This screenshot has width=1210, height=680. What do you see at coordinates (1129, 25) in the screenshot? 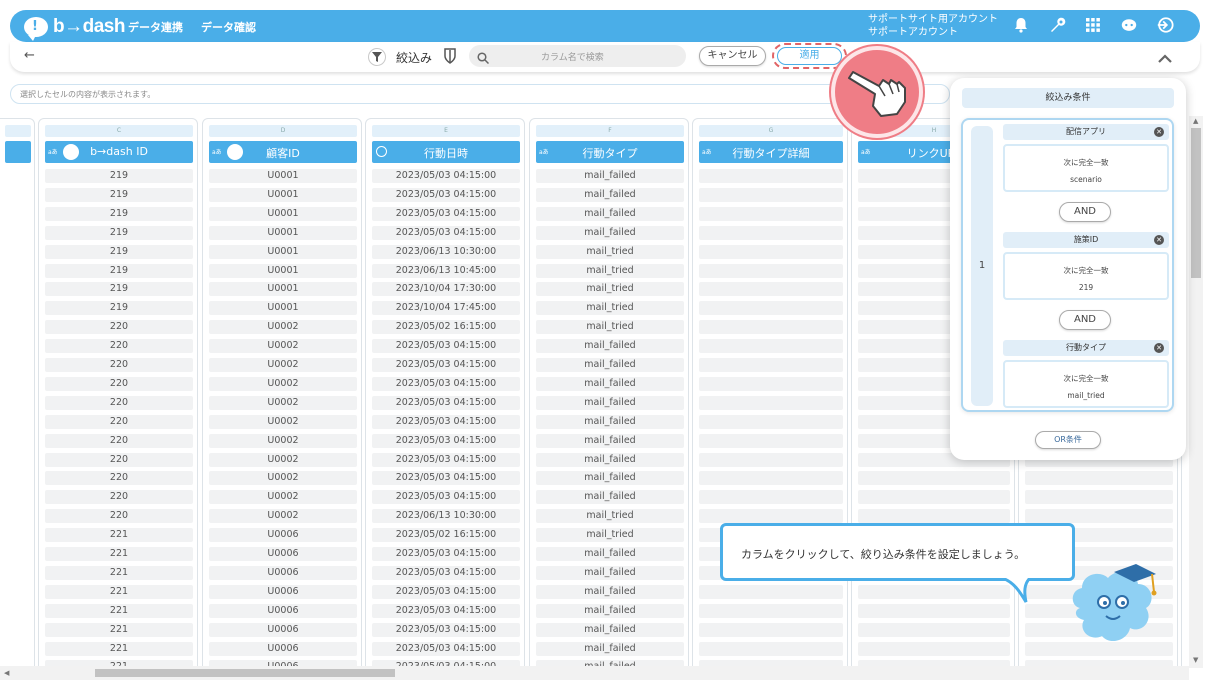
I see `chat-icon` at bounding box center [1129, 25].